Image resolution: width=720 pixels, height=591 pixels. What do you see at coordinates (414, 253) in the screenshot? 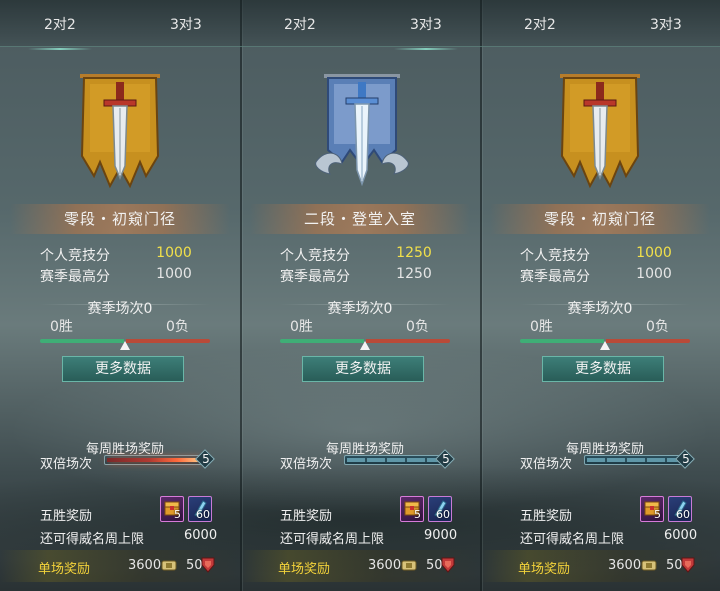
I see `personal-score-value: 1250` at bounding box center [414, 253].